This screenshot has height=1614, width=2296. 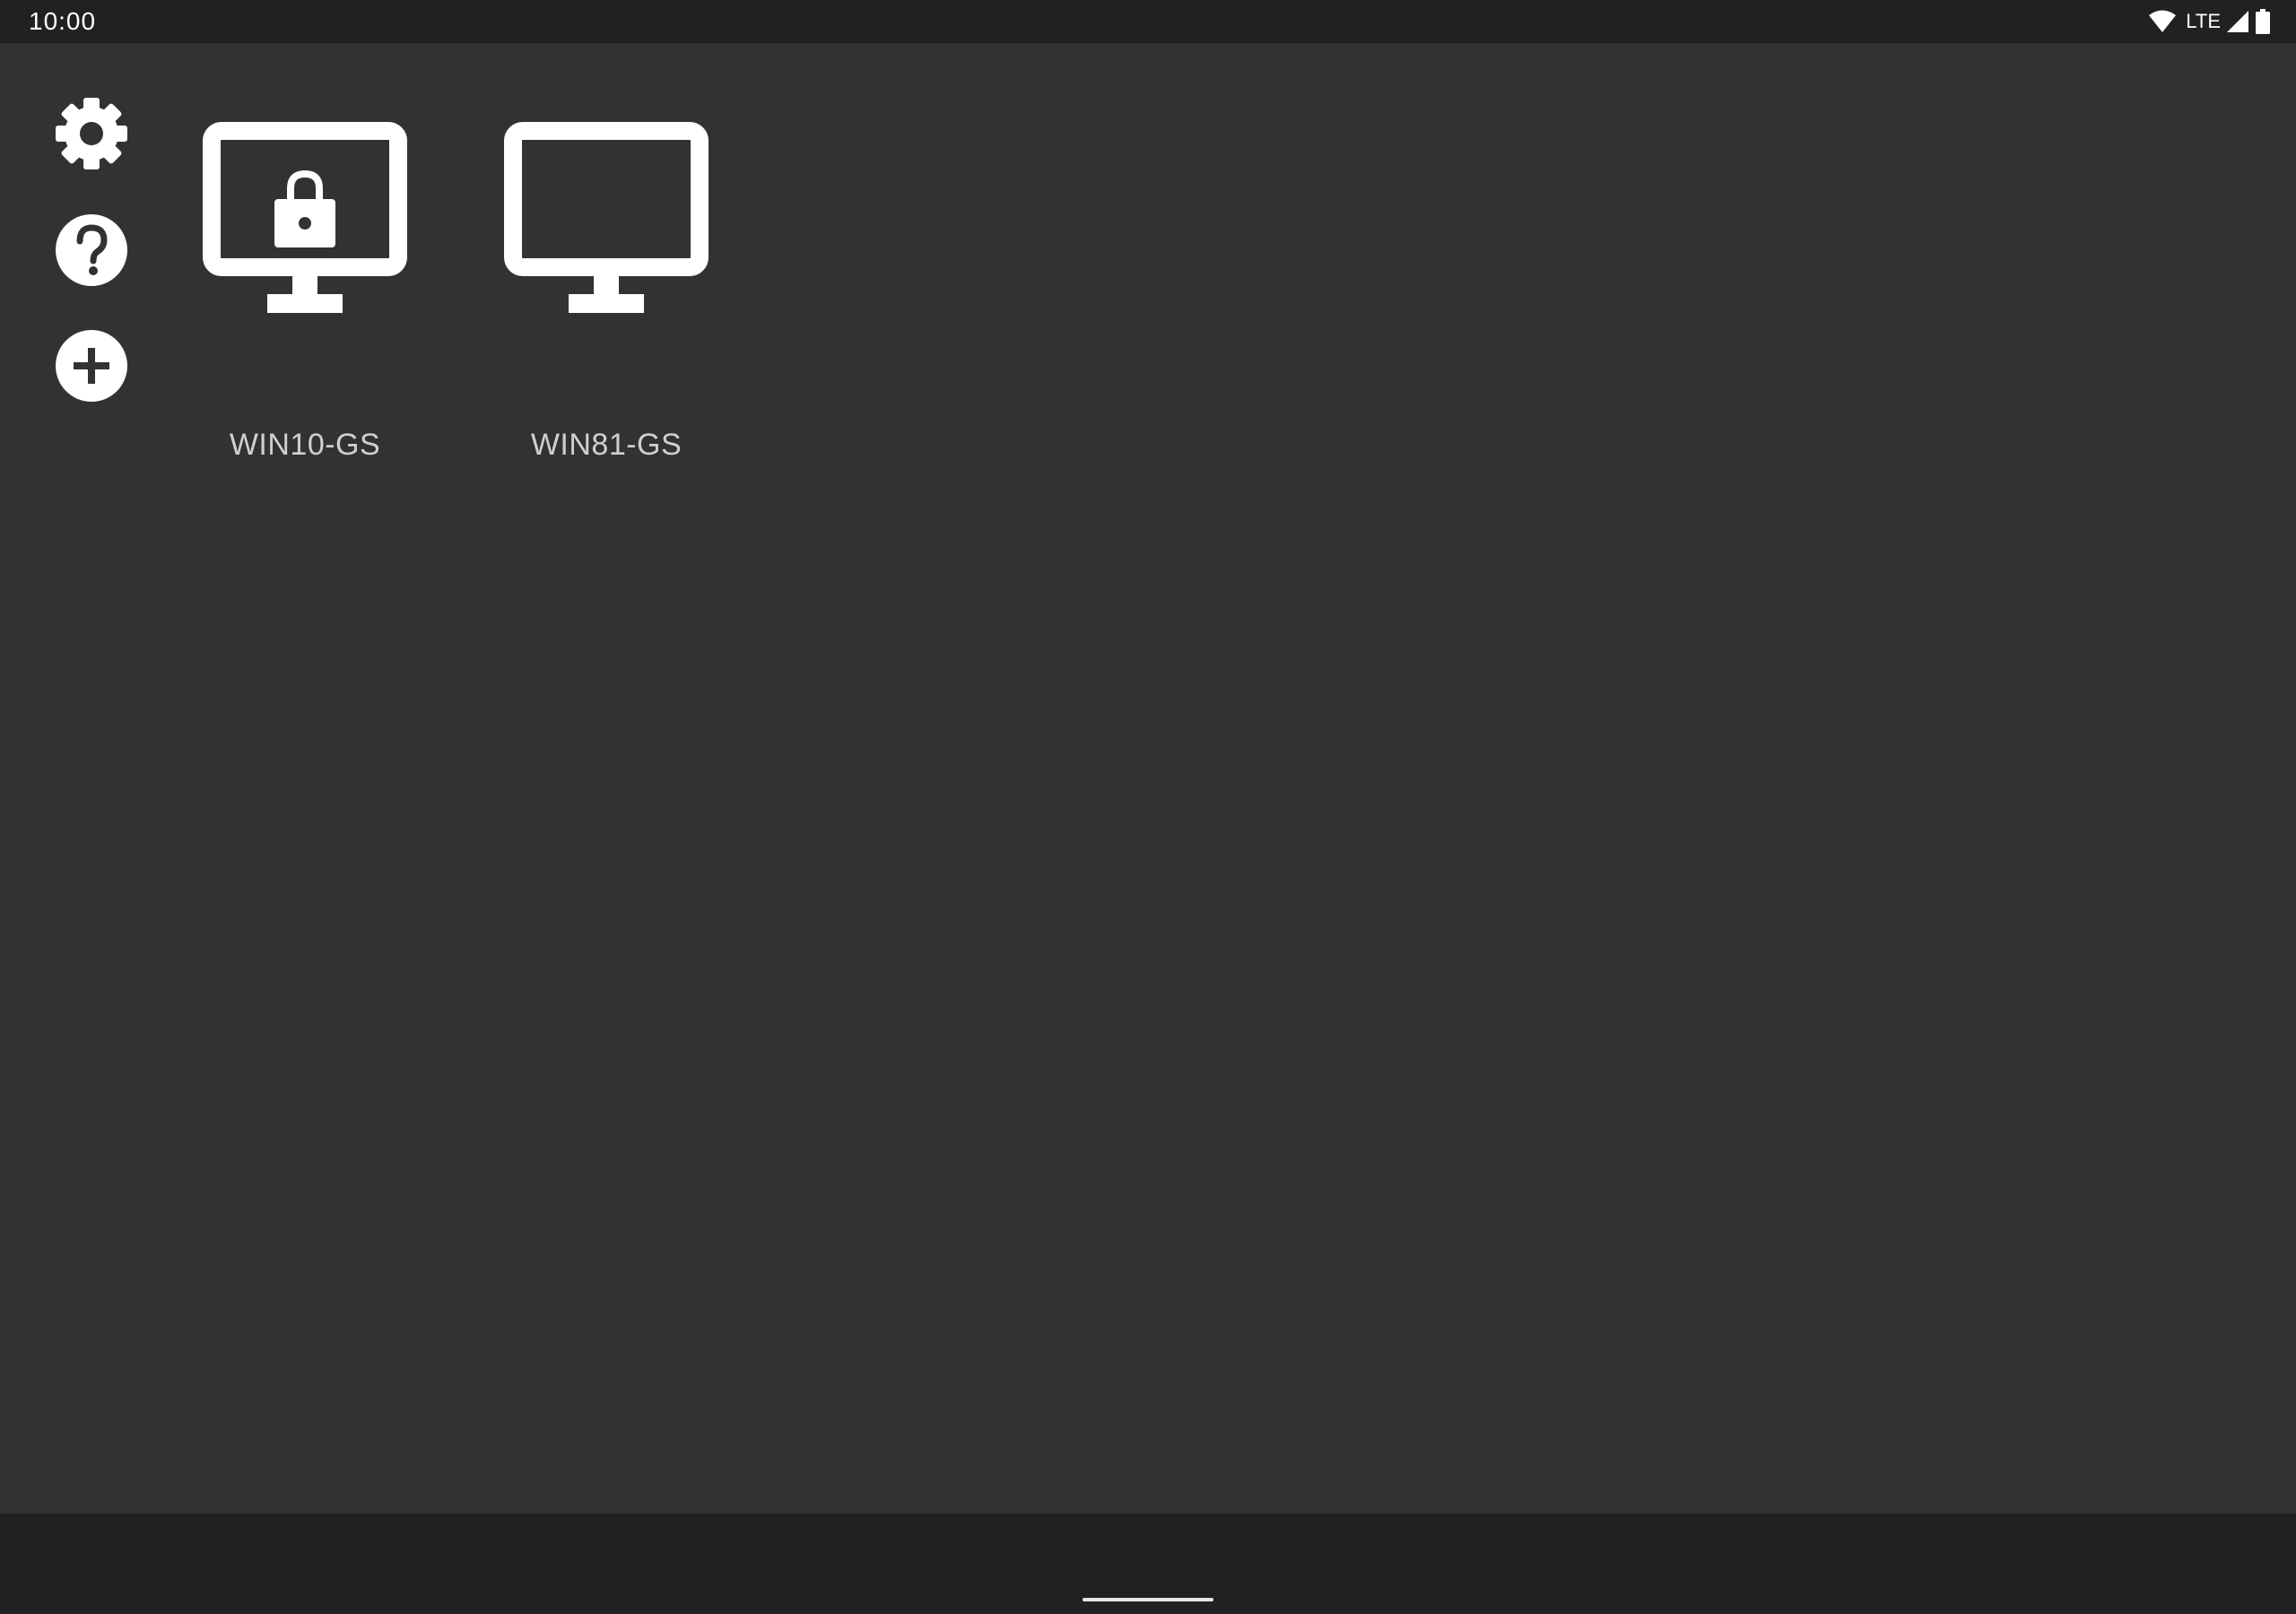 What do you see at coordinates (91, 250) in the screenshot?
I see `help-circle-icon` at bounding box center [91, 250].